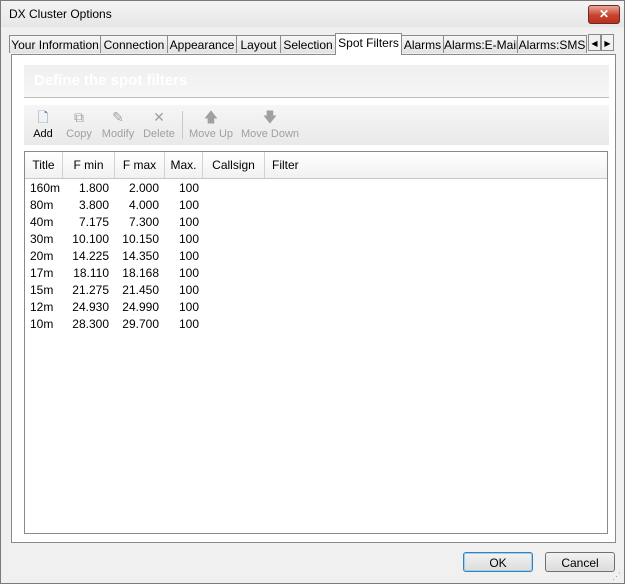 This screenshot has width=625, height=584. What do you see at coordinates (316, 222) in the screenshot?
I see `table-row: 40m 7.175 7.300 100` at bounding box center [316, 222].